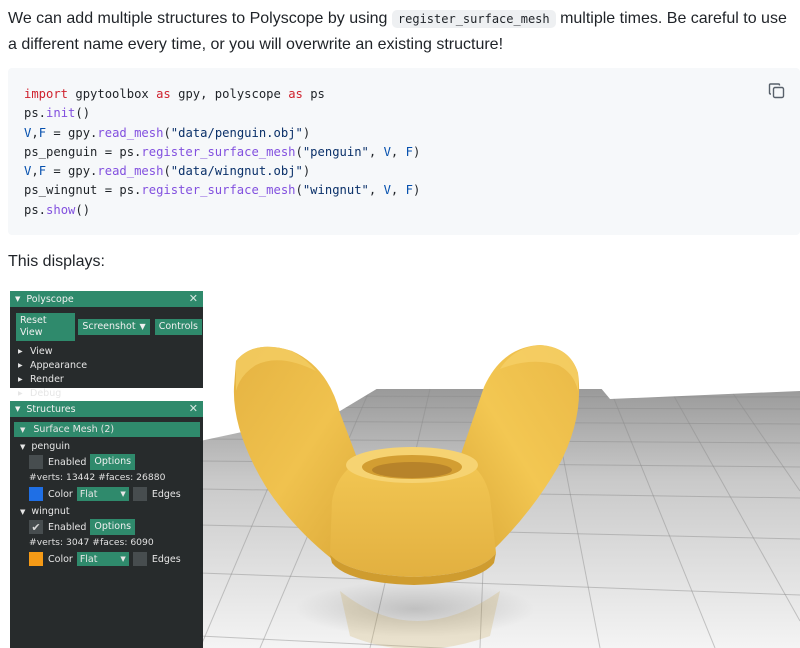 Image resolution: width=800 pixels, height=648 pixels. Describe the element at coordinates (35, 113) in the screenshot. I see `code-token: ps.` at that location.